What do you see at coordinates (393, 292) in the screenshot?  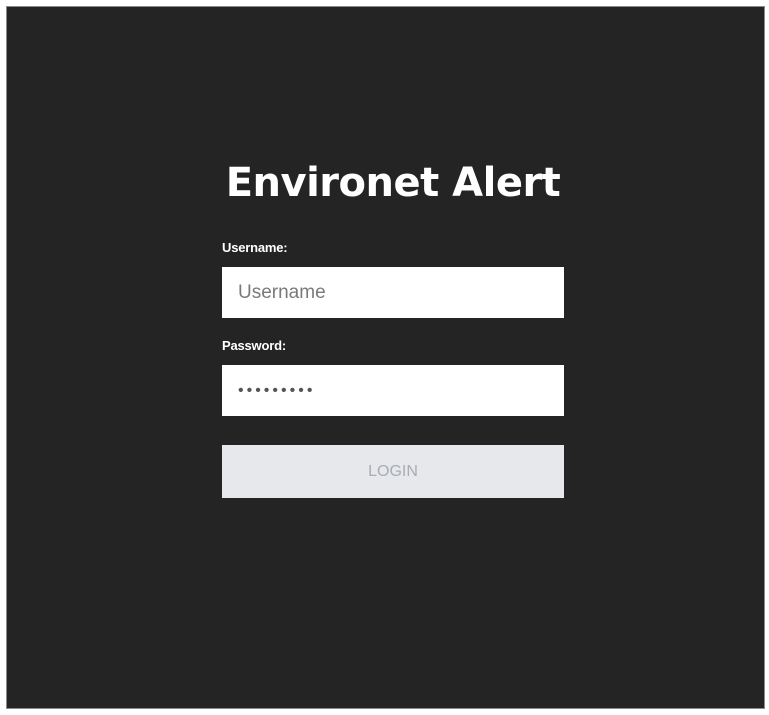 I see `username-input` at bounding box center [393, 292].